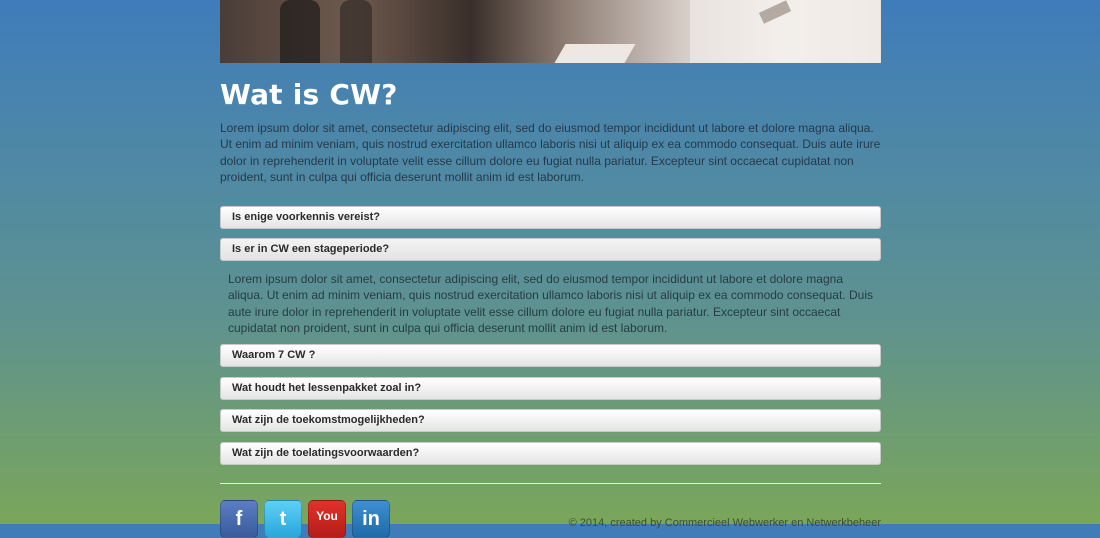 This screenshot has width=1100, height=538. I want to click on faq-item-label: Wat zijn de toelatingsvoorwaarden?, so click(326, 453).